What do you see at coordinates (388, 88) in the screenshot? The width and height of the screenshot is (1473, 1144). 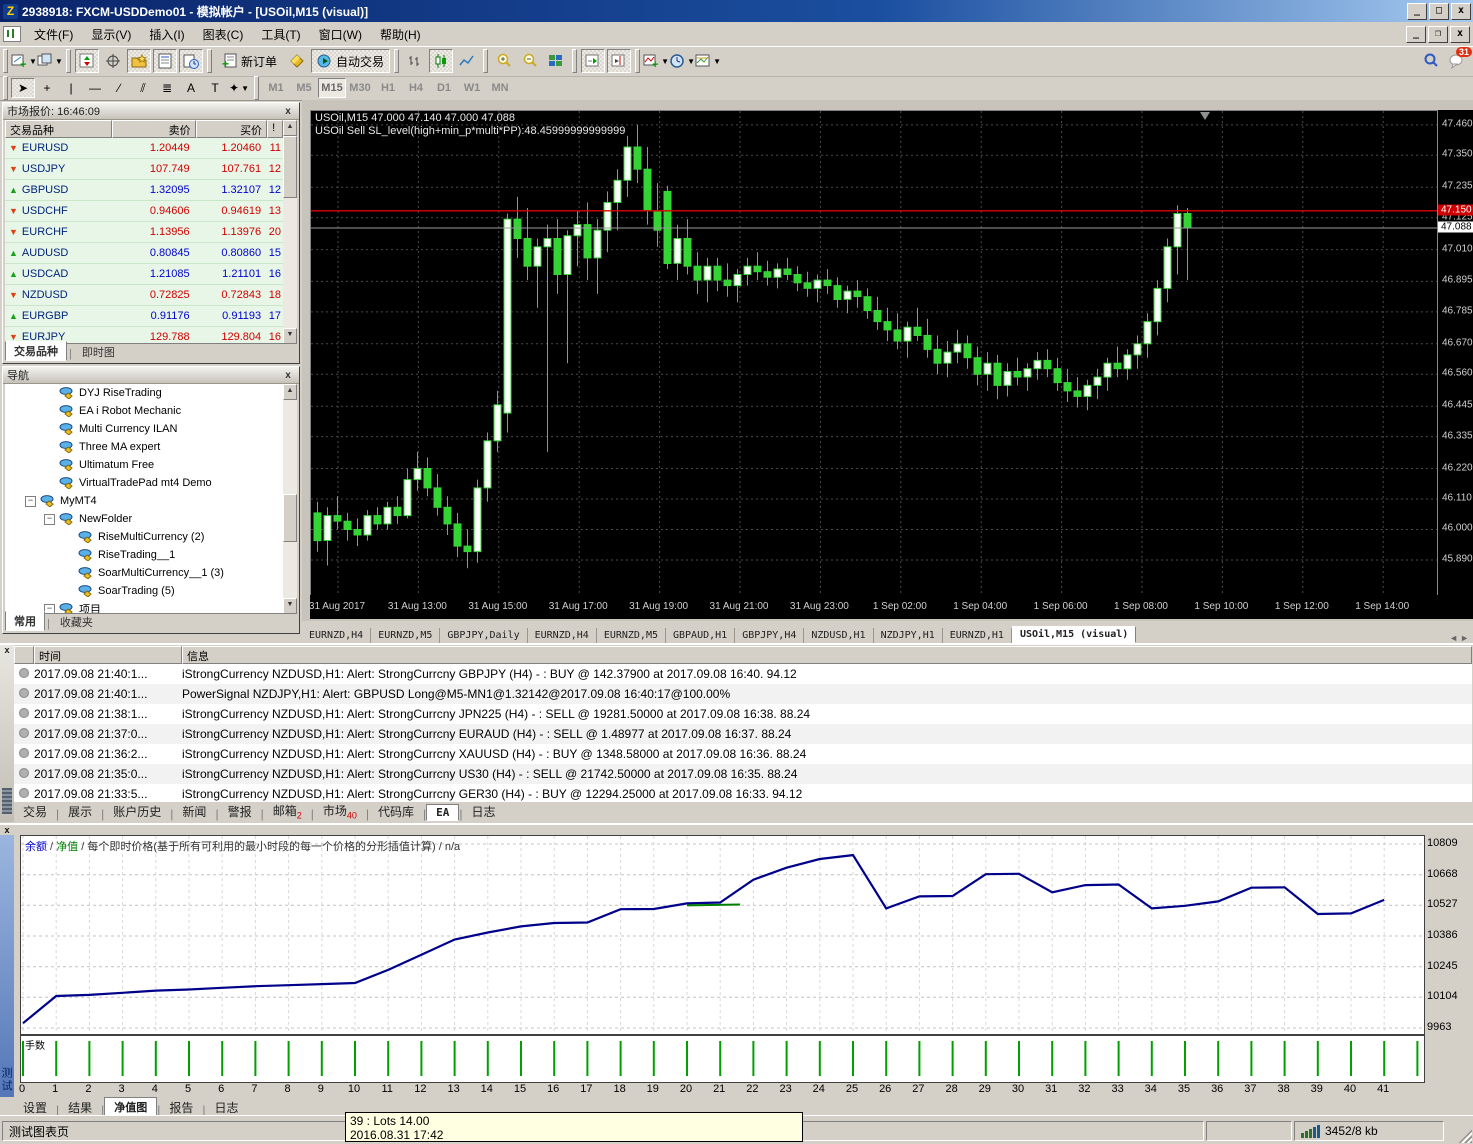 I see `timeframe-h1-button: H1` at bounding box center [388, 88].